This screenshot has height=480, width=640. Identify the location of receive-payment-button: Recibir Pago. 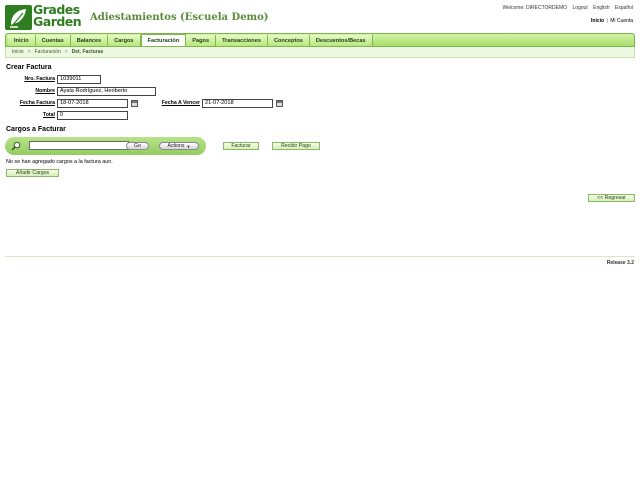
(296, 146).